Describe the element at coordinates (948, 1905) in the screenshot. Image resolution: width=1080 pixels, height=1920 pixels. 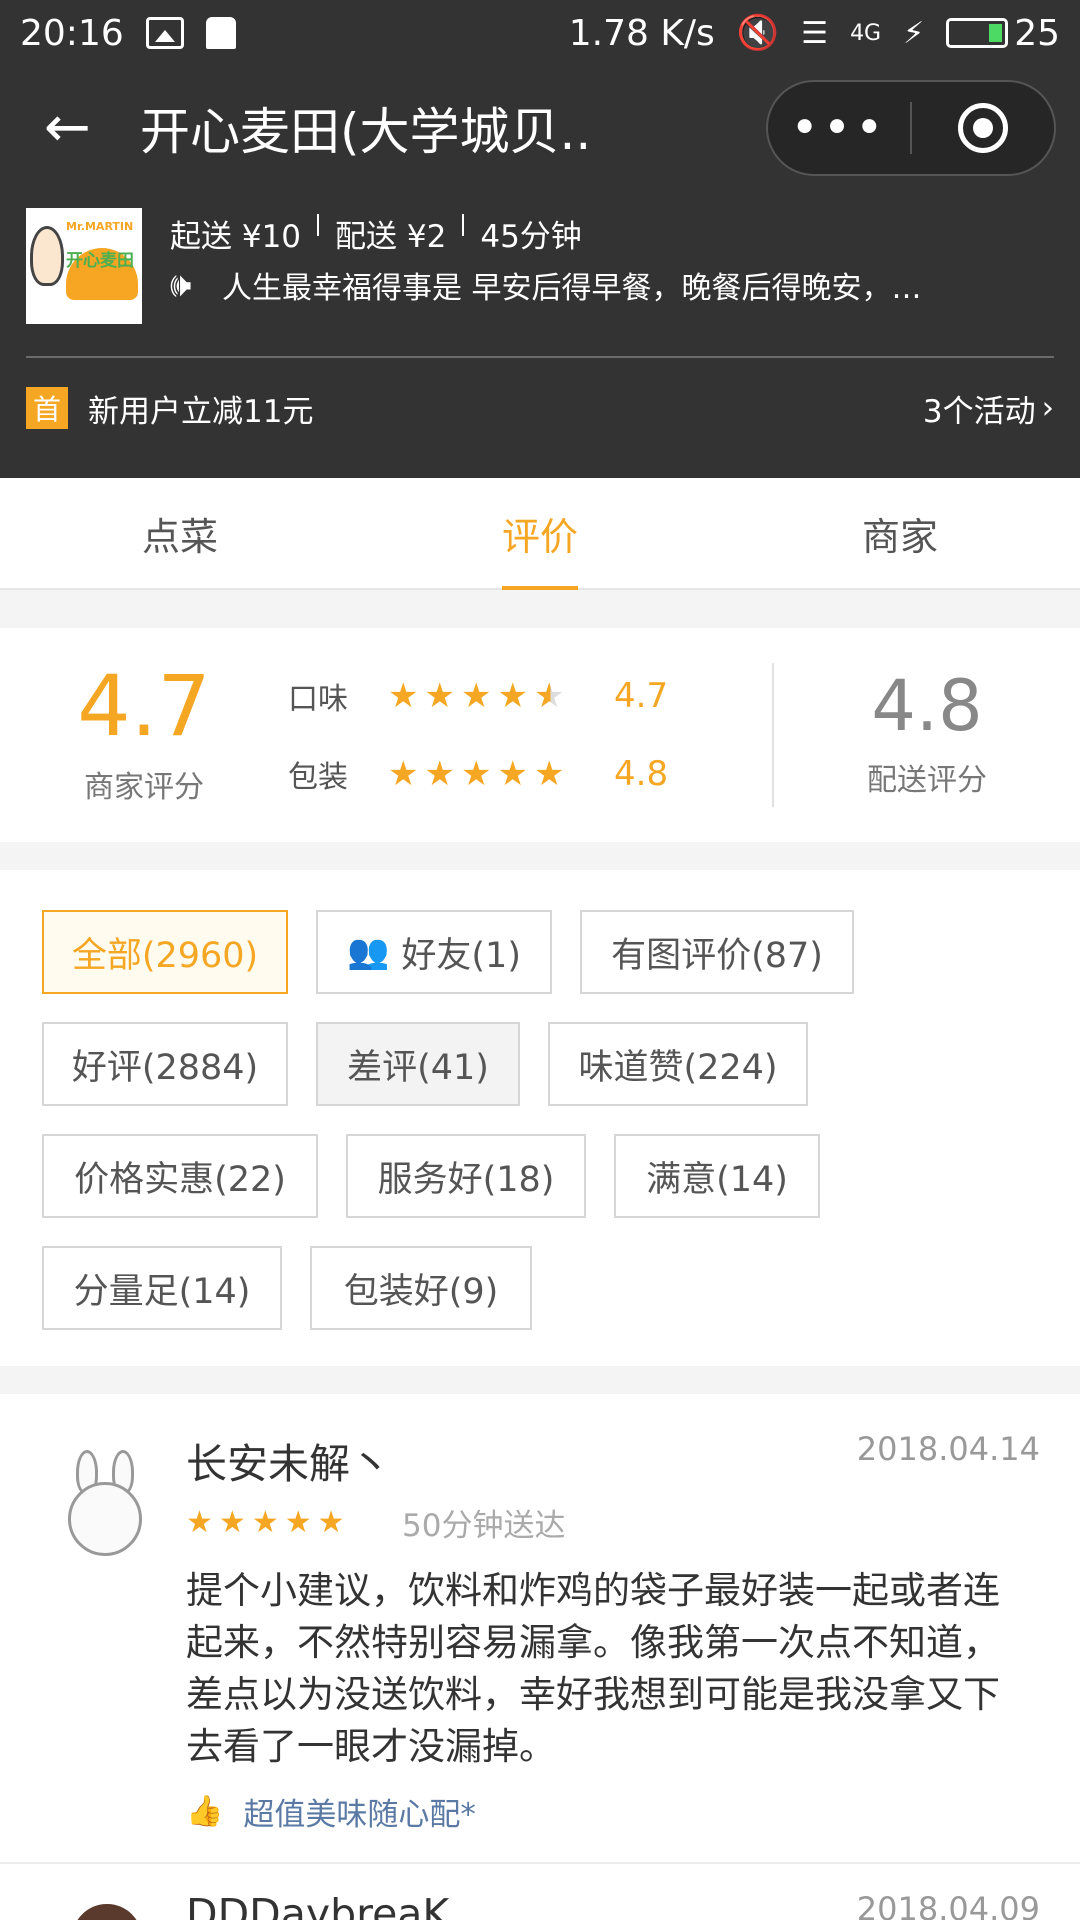
I see `review-date: 2018.04.09` at that location.